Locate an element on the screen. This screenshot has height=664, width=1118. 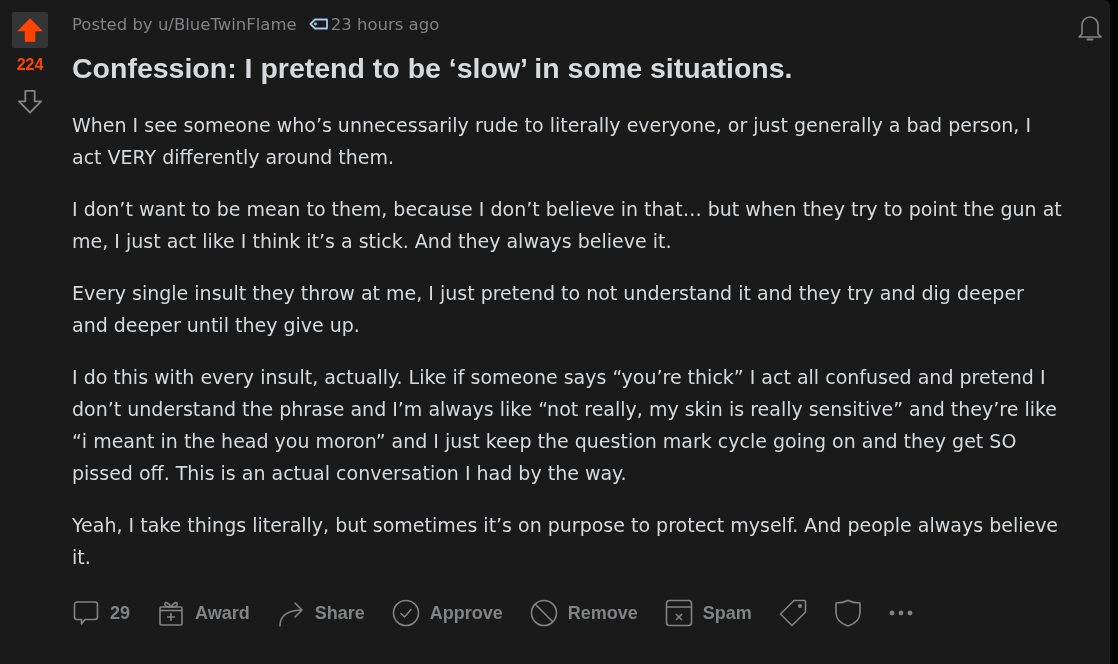
remove-button: Remove is located at coordinates (583, 613).